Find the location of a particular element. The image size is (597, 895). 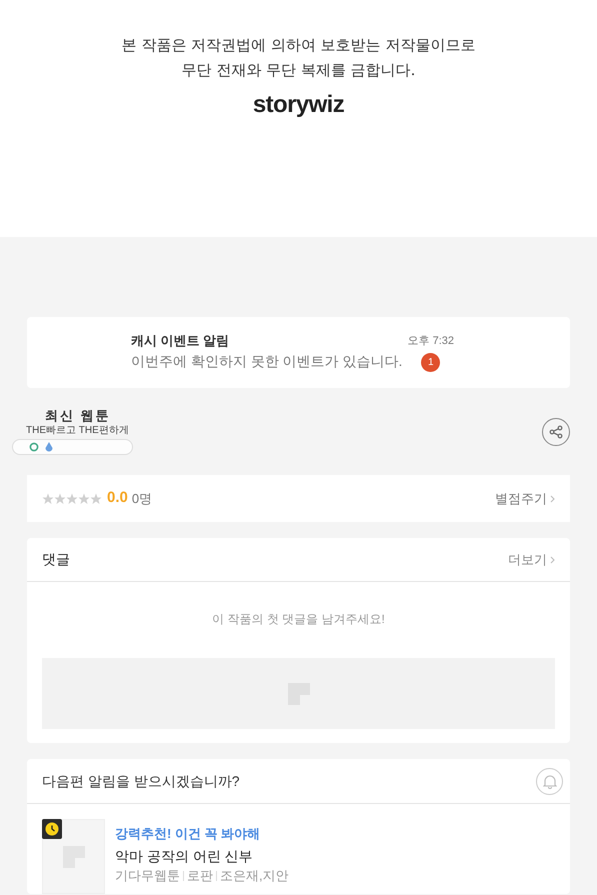

copyright-text: 본 작품은 저작권법에 의하여 보호받는 저작물이므로 is located at coordinates (299, 45).